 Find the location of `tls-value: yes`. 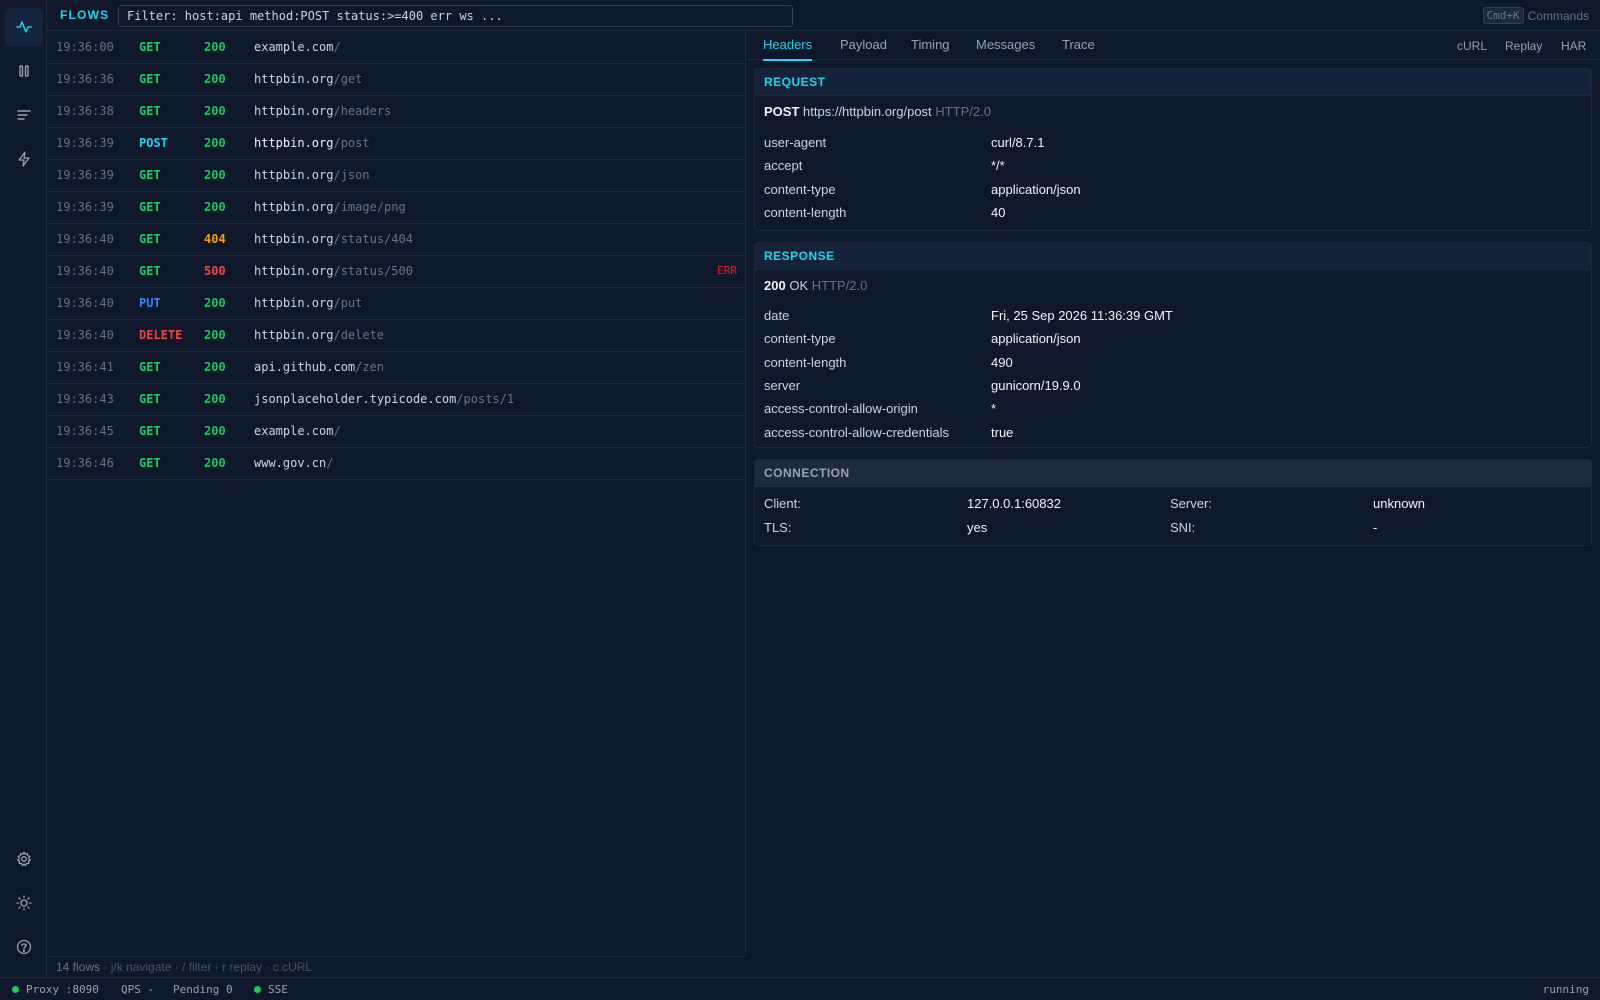

tls-value: yes is located at coordinates (977, 527).